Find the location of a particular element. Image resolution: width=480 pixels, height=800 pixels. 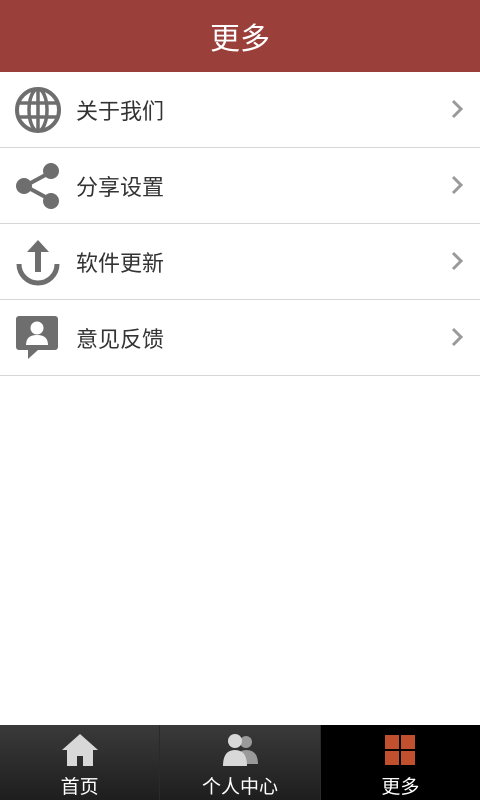

grid-icon is located at coordinates (400, 750).